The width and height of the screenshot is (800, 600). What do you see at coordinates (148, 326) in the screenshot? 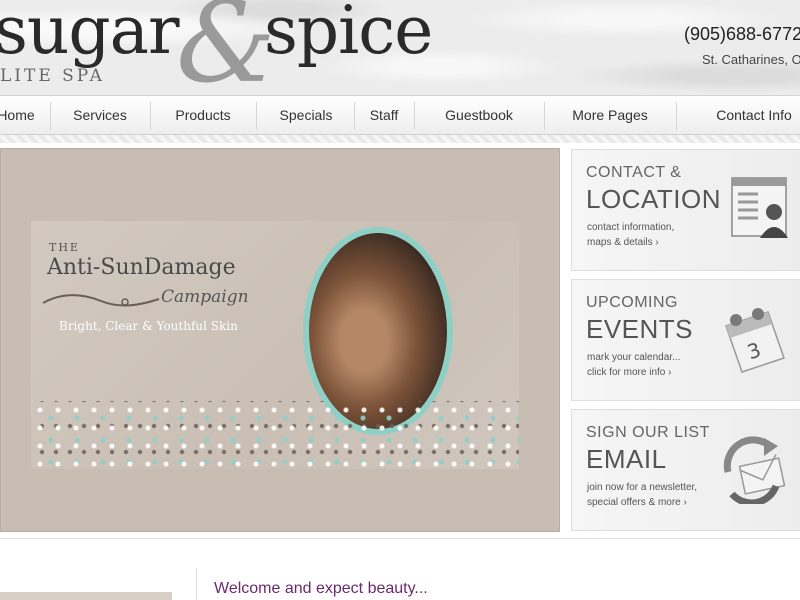
I see `campaign-tagline: Bright, Clear & Youthful Skin` at bounding box center [148, 326].